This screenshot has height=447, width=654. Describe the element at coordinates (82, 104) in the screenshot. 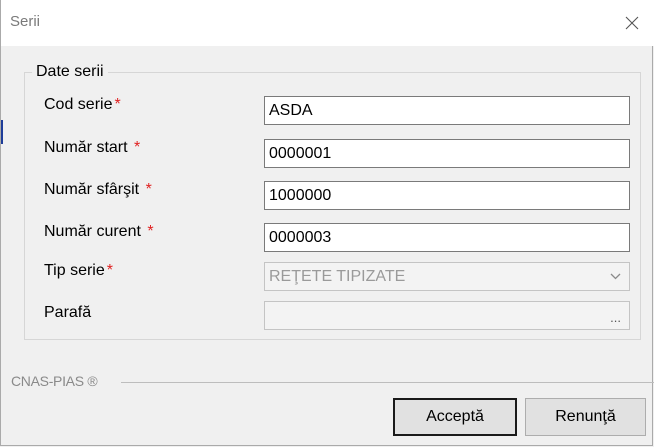

I see `cod-serie-label: Cod serie *` at that location.